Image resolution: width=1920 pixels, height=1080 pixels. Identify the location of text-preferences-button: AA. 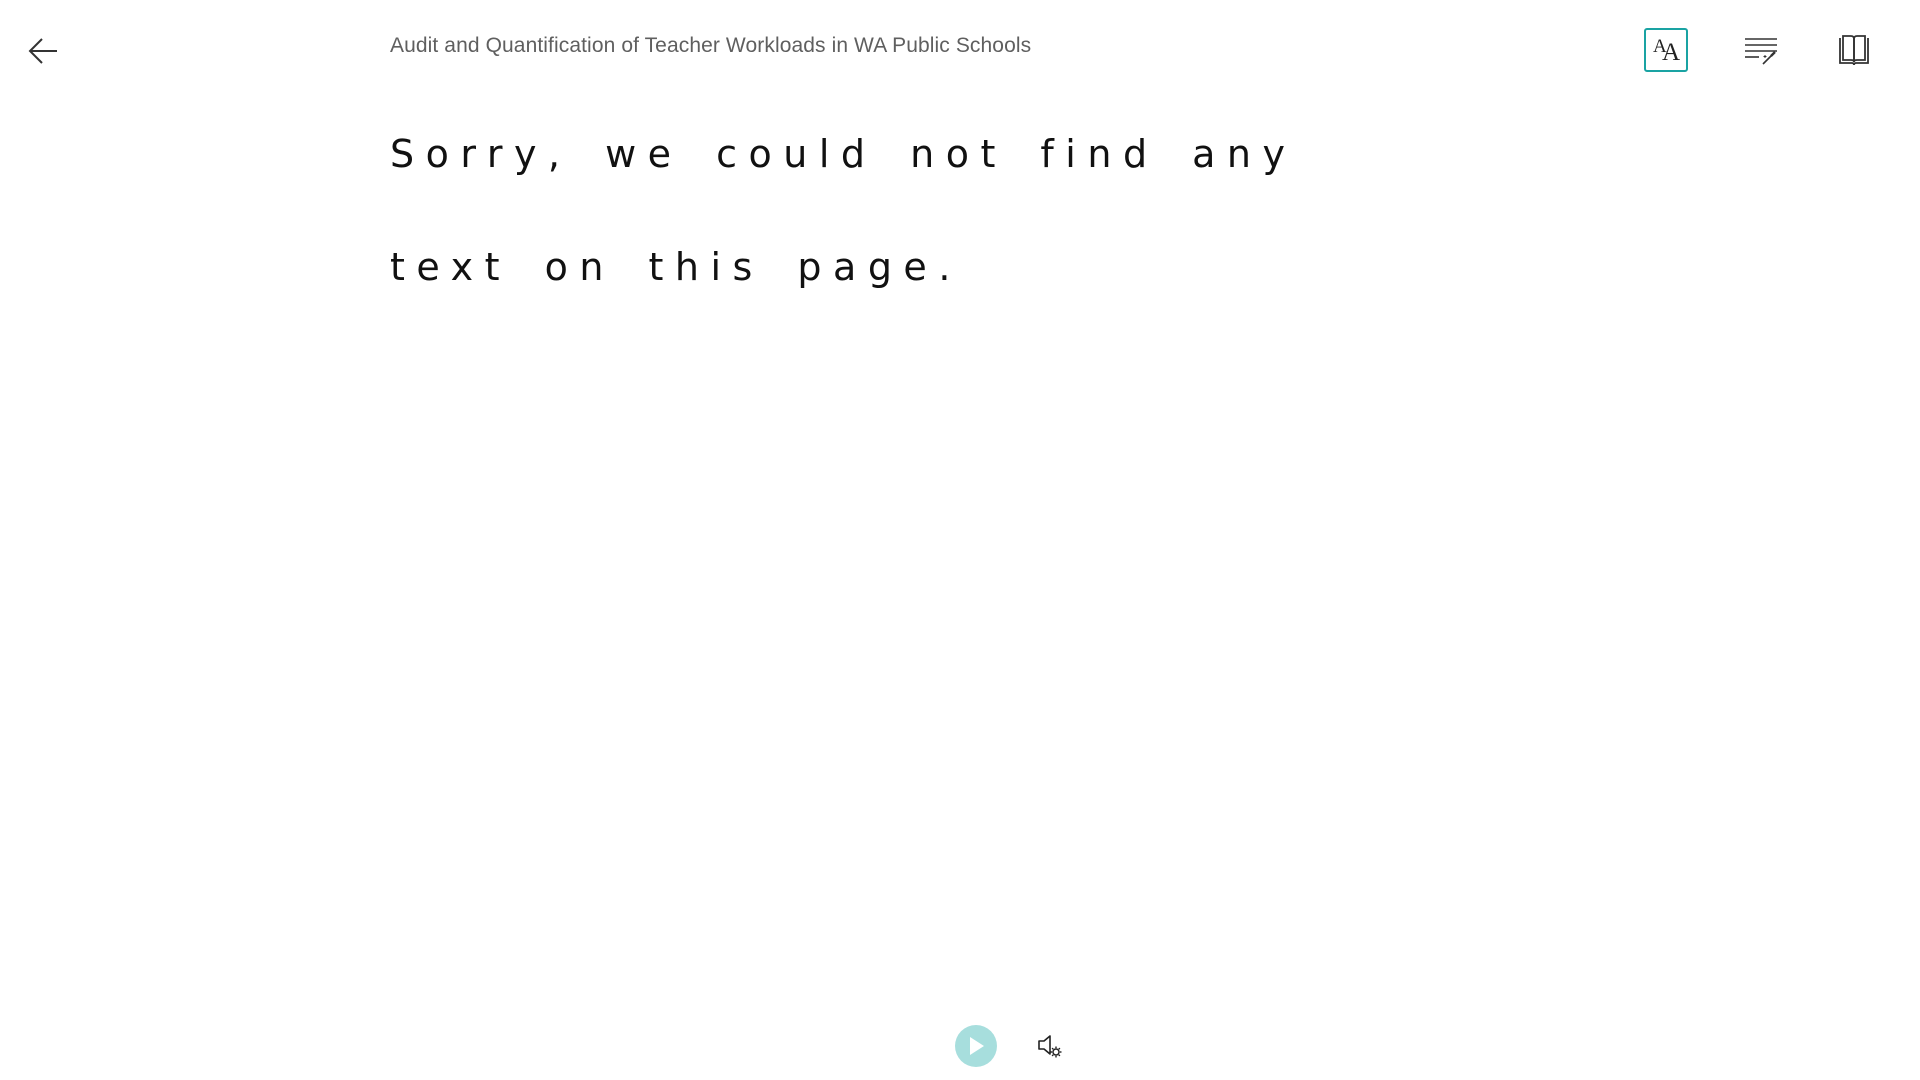
(1666, 50).